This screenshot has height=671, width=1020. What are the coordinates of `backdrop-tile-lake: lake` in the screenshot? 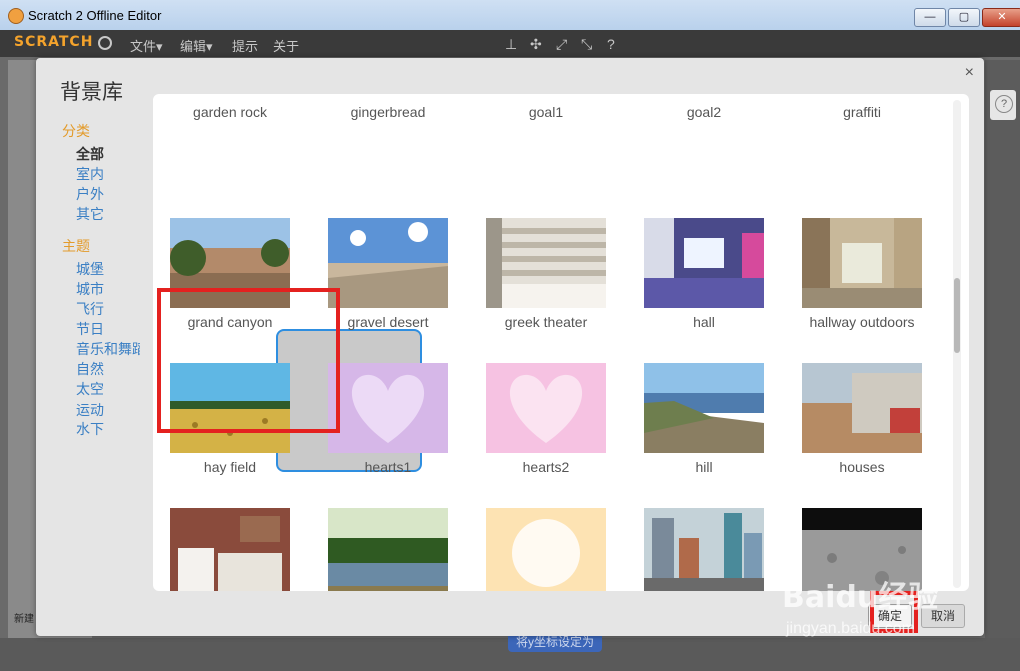 It's located at (388, 549).